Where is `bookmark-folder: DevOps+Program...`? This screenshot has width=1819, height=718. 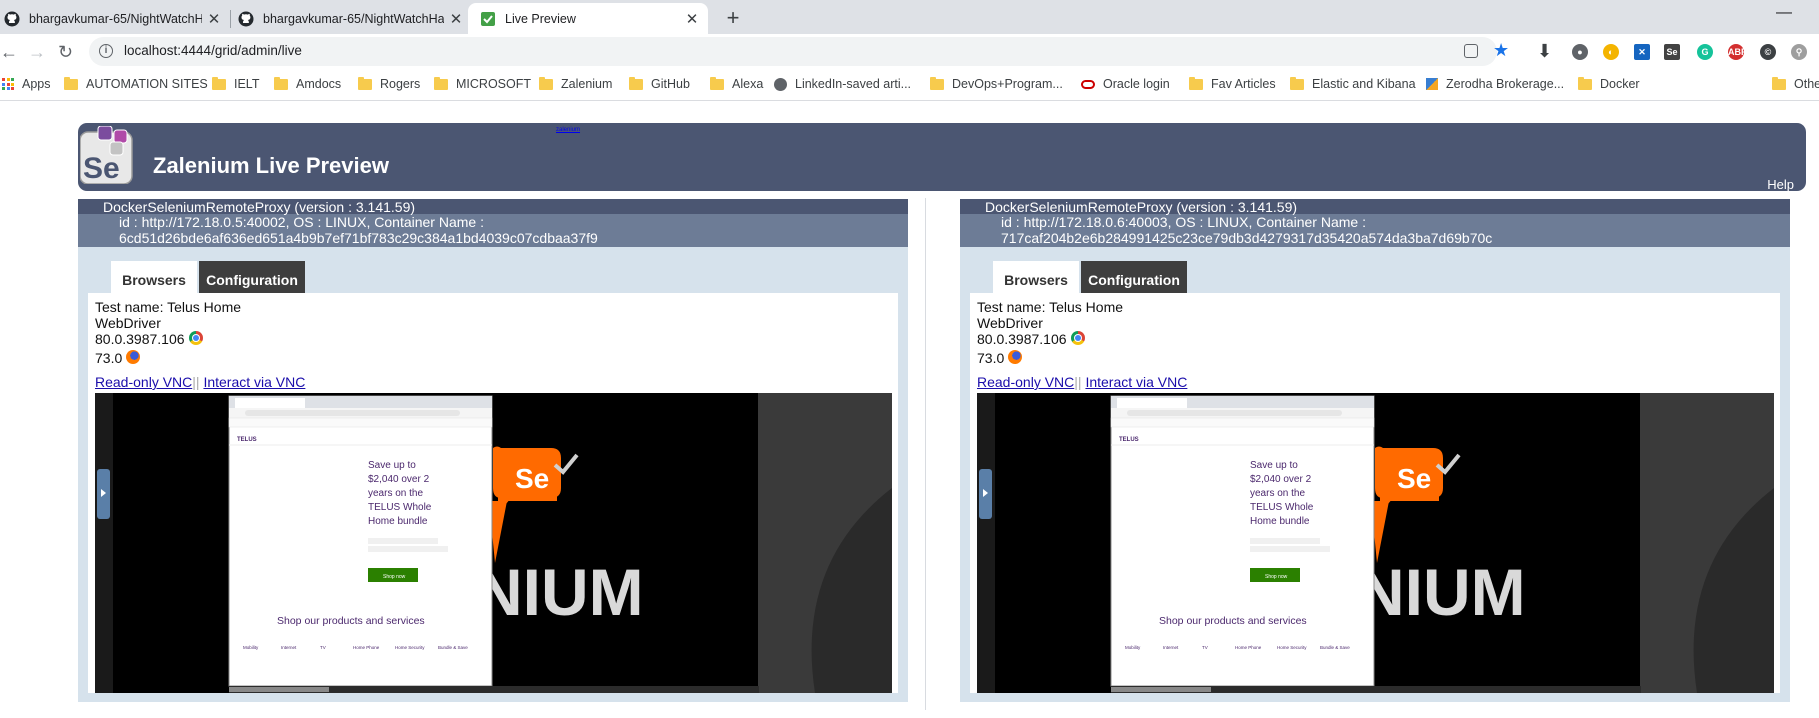
bookmark-folder: DevOps+Program... is located at coordinates (996, 83).